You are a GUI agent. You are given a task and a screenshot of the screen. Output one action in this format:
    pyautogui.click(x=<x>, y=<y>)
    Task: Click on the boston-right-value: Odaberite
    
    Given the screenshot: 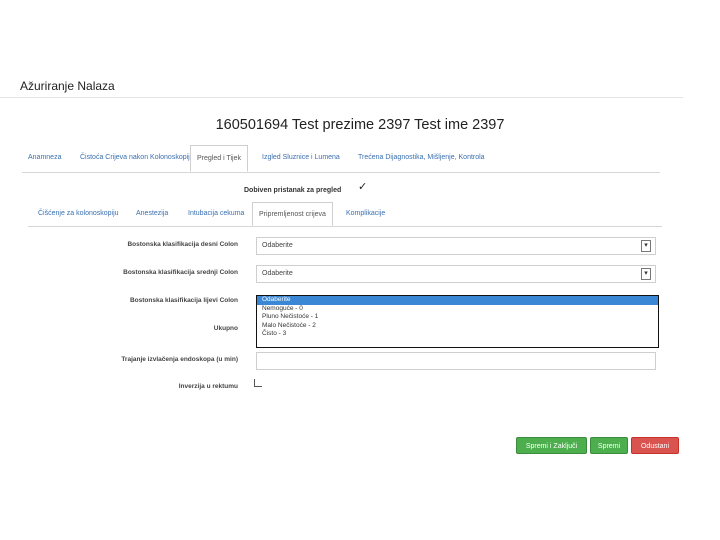 What is the action you would take?
    pyautogui.click(x=277, y=245)
    